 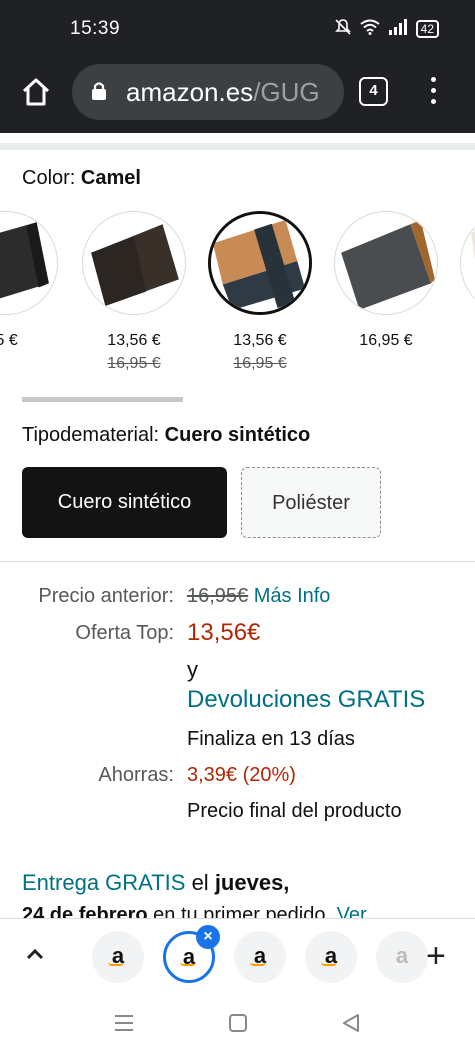 I want to click on lock-icon, so click(x=99, y=91).